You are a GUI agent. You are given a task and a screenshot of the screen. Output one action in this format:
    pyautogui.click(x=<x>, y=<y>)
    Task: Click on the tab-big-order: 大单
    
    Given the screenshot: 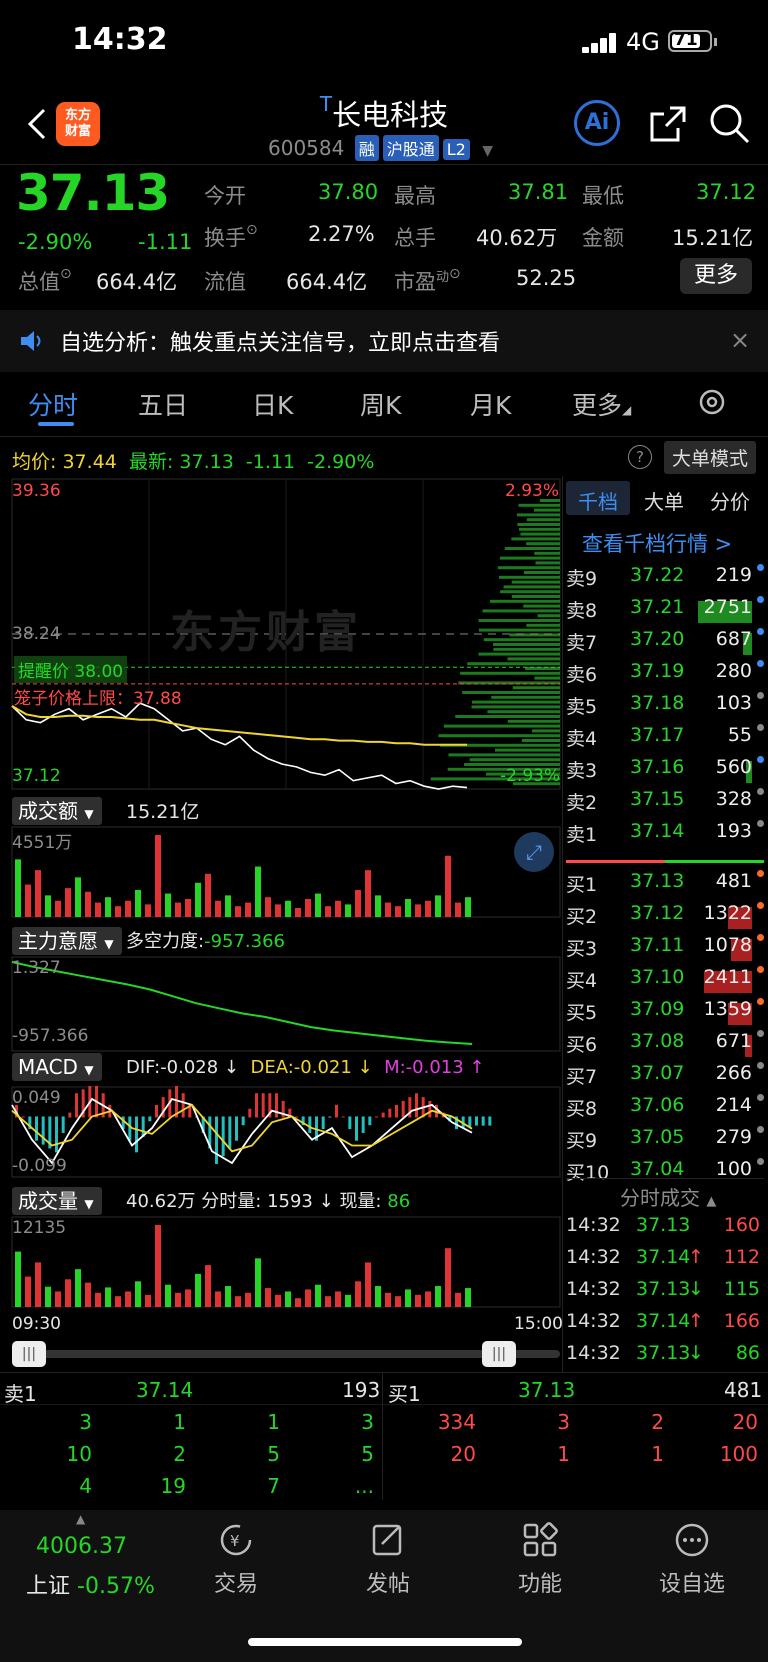 What is the action you would take?
    pyautogui.click(x=664, y=500)
    